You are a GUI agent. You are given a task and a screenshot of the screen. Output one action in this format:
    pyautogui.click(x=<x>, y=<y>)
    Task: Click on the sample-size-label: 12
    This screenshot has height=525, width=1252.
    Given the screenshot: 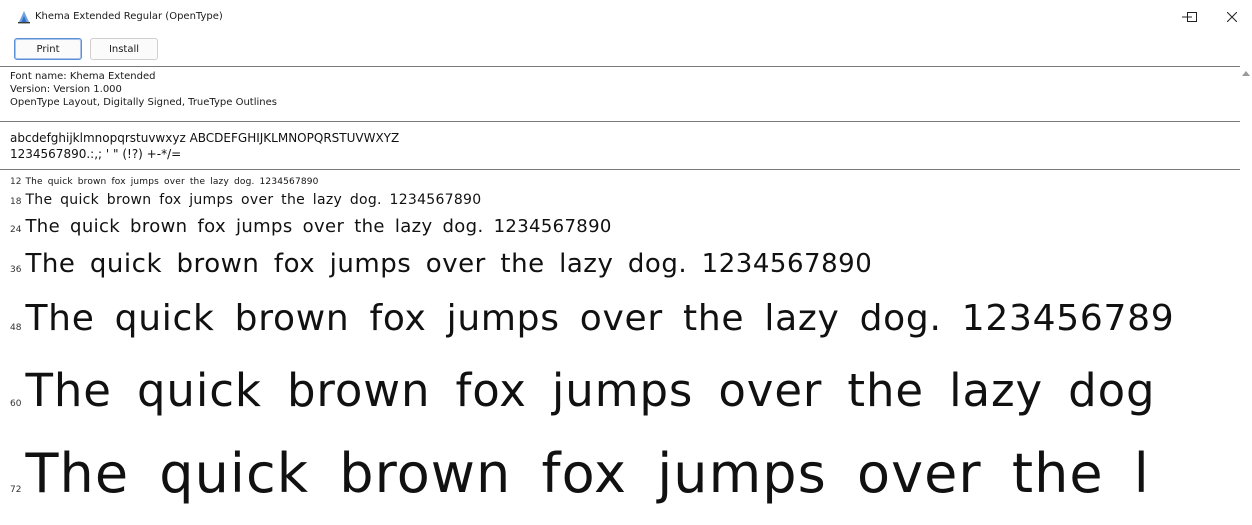 What is the action you would take?
    pyautogui.click(x=16, y=182)
    